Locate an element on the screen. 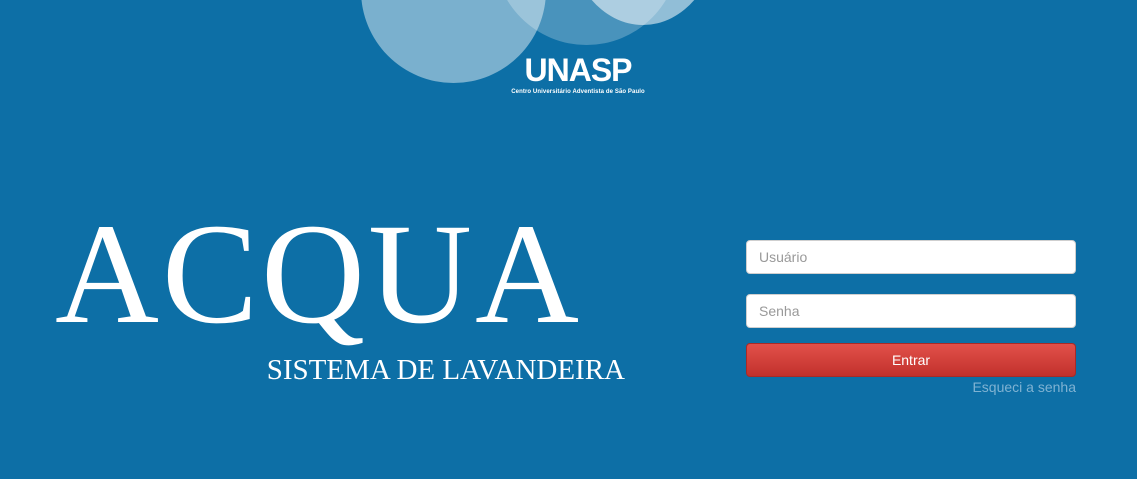  login-button: Entrar is located at coordinates (911, 360).